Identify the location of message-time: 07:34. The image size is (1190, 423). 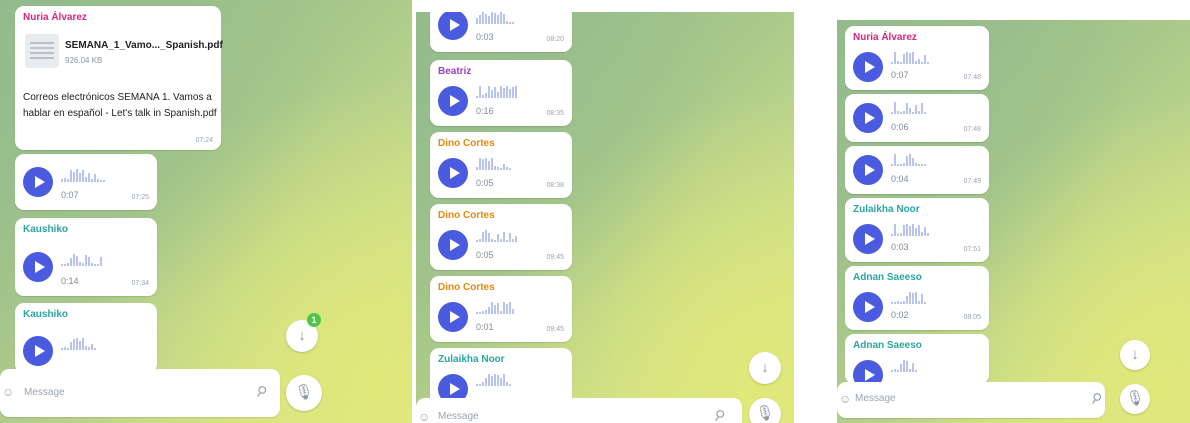
(140, 283).